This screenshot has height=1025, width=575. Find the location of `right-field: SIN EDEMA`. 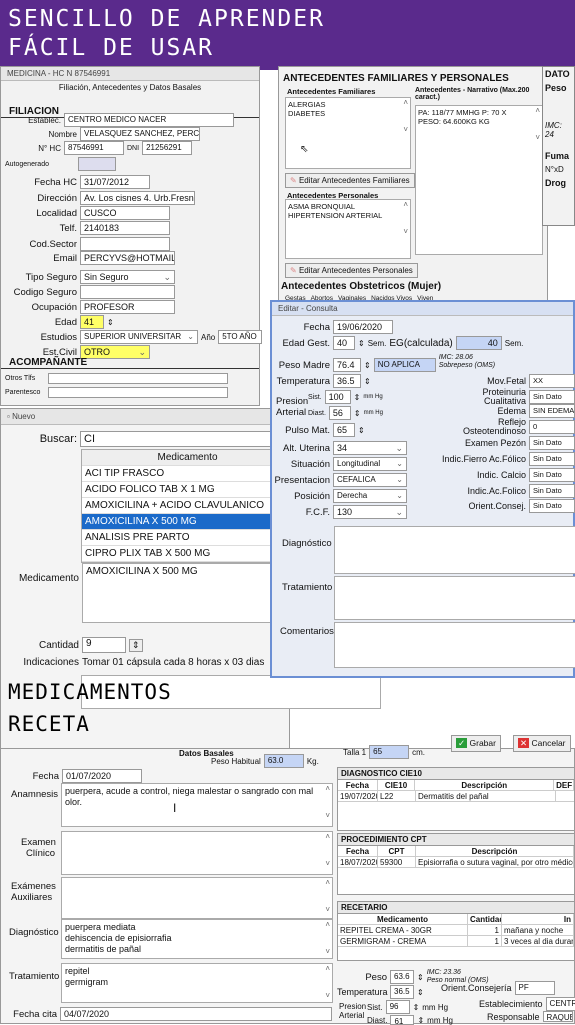

right-field: SIN EDEMA is located at coordinates (552, 411).